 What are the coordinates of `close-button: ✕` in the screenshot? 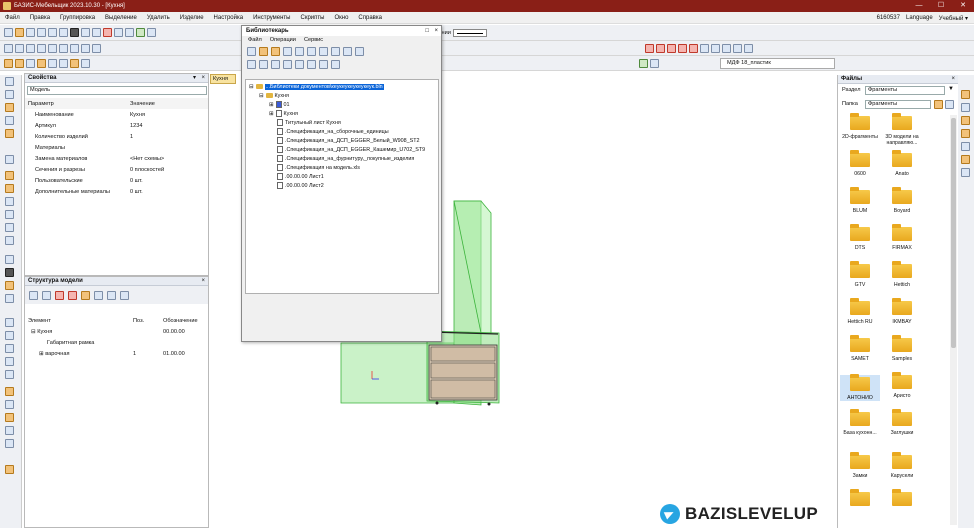 It's located at (963, 6).